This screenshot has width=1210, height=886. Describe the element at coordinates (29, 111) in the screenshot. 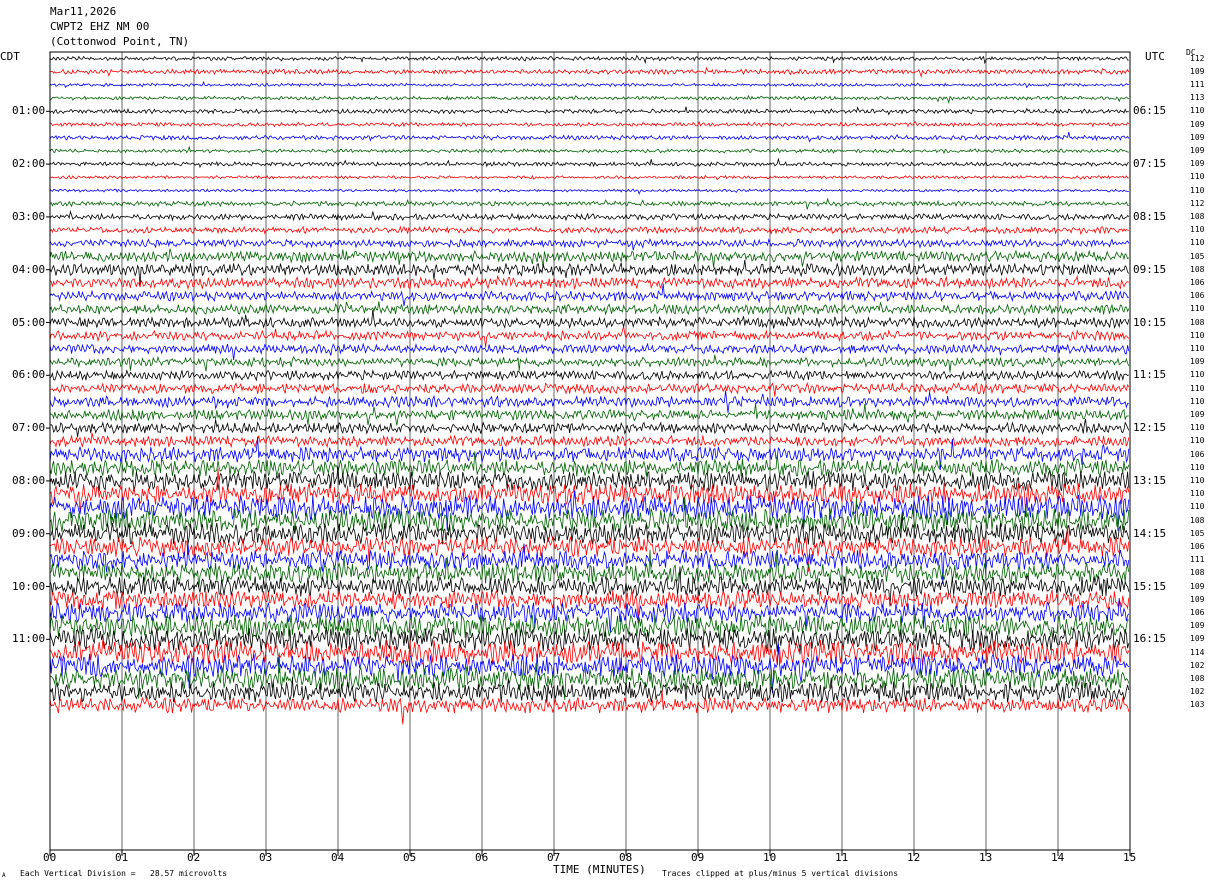

I see `left-hour-label: 01:00` at that location.